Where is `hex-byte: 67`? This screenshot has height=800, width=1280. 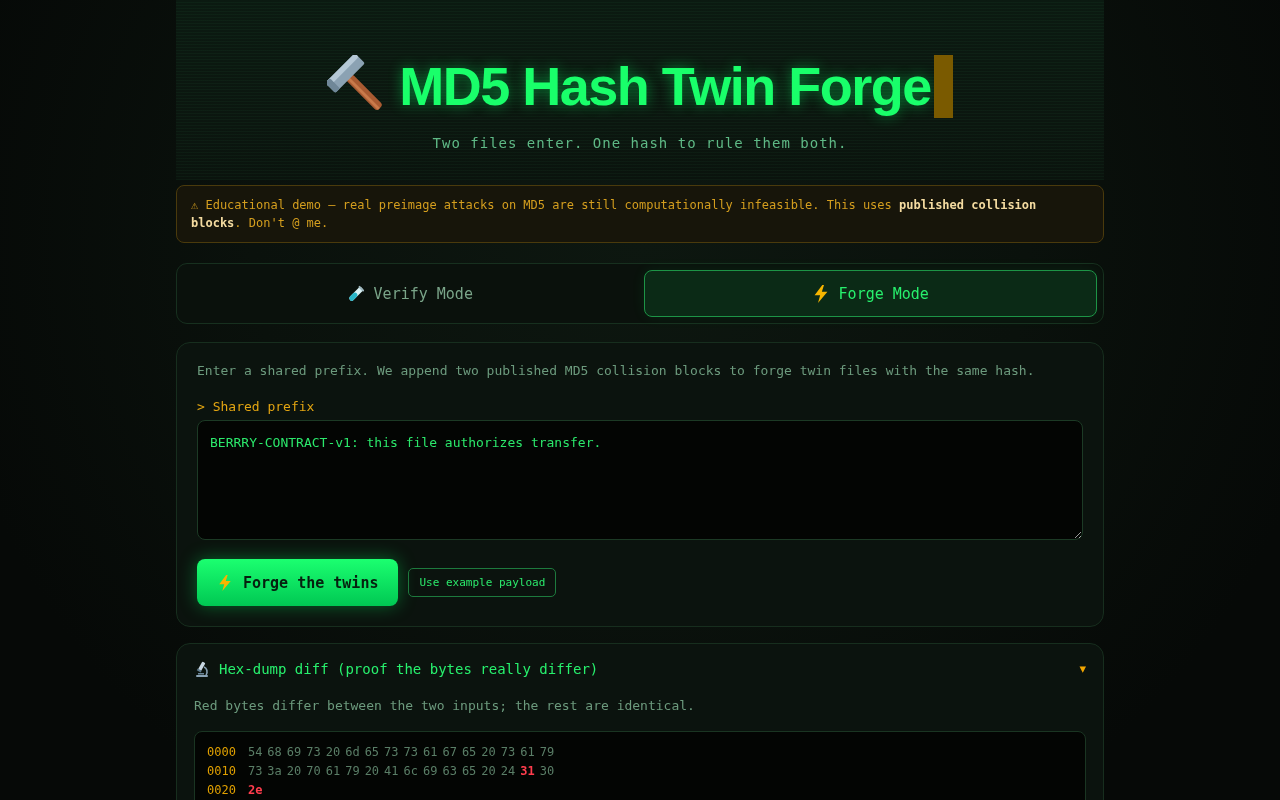
hex-byte: 67 is located at coordinates (449, 751).